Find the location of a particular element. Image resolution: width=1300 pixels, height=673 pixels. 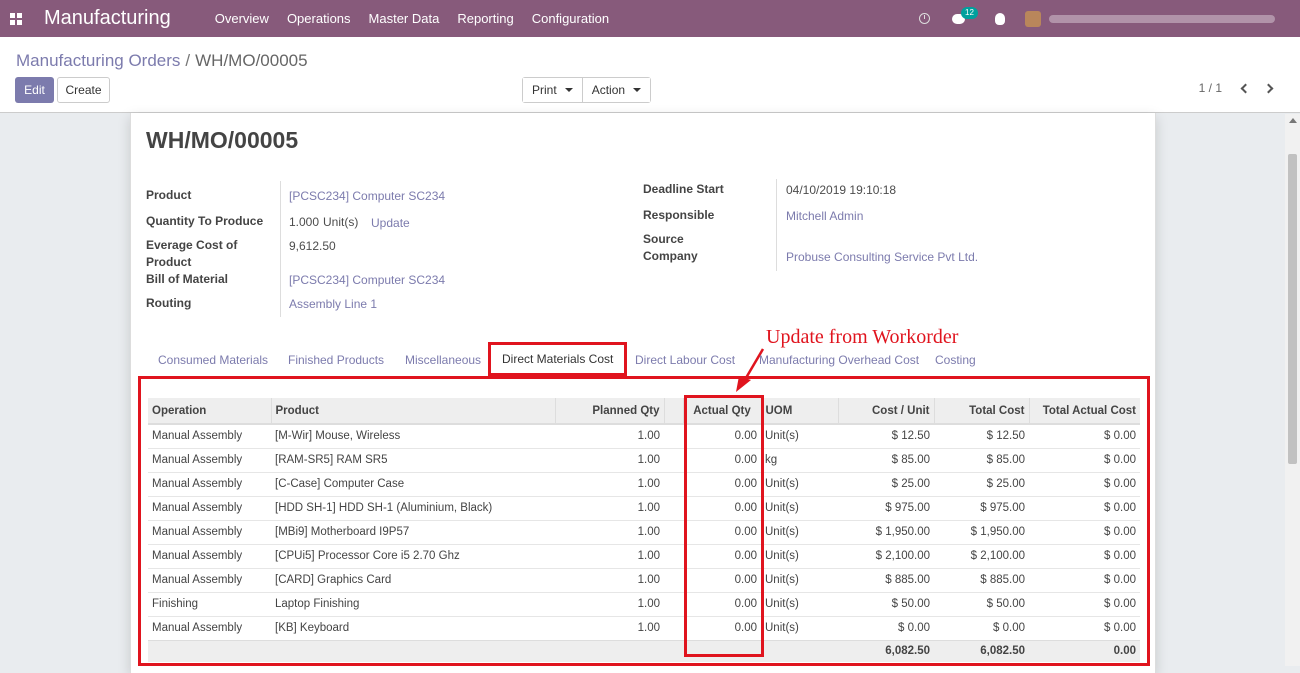

scroll-thumb is located at coordinates (1292, 309).